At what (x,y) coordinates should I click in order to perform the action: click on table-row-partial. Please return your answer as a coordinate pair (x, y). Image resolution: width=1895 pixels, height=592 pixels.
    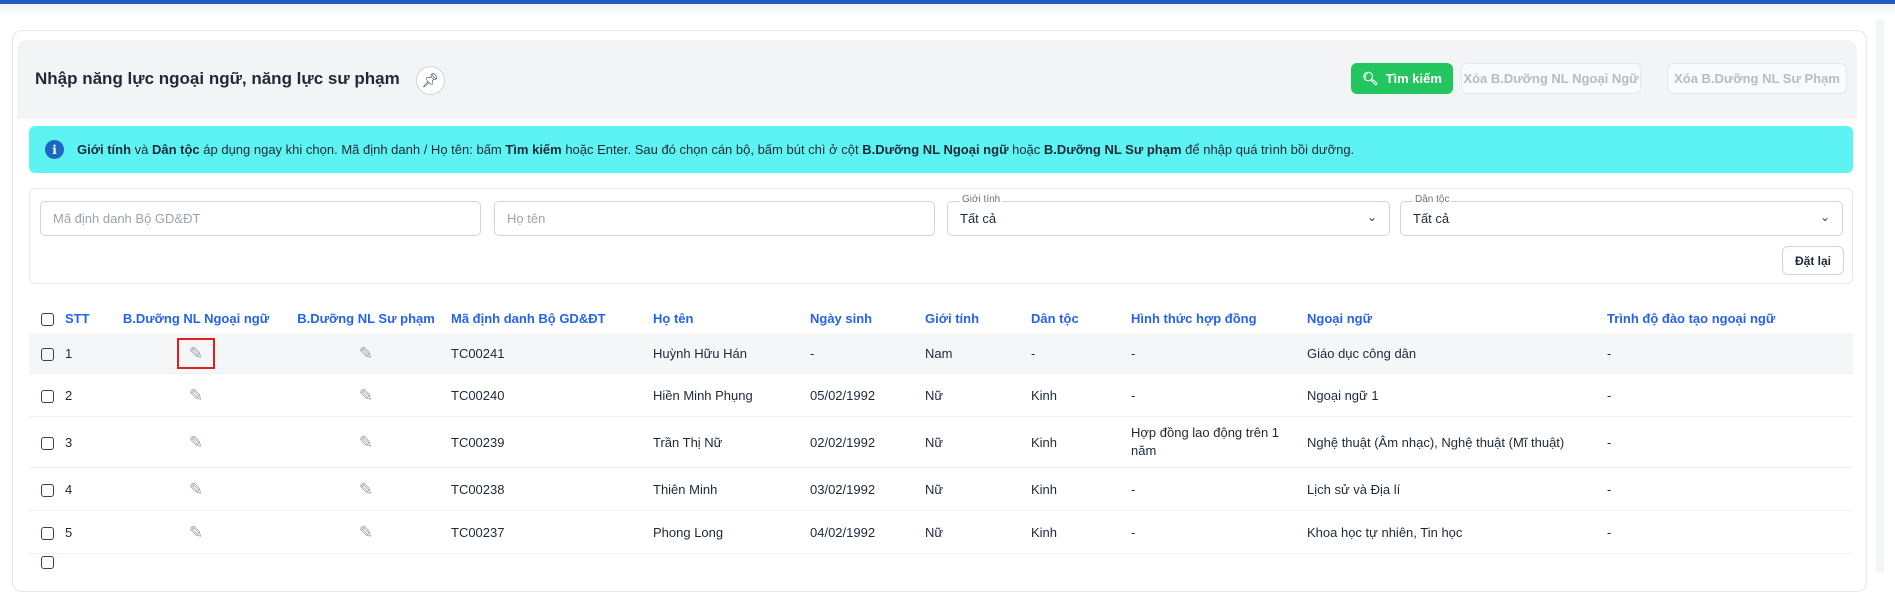
    Looking at the image, I should click on (941, 562).